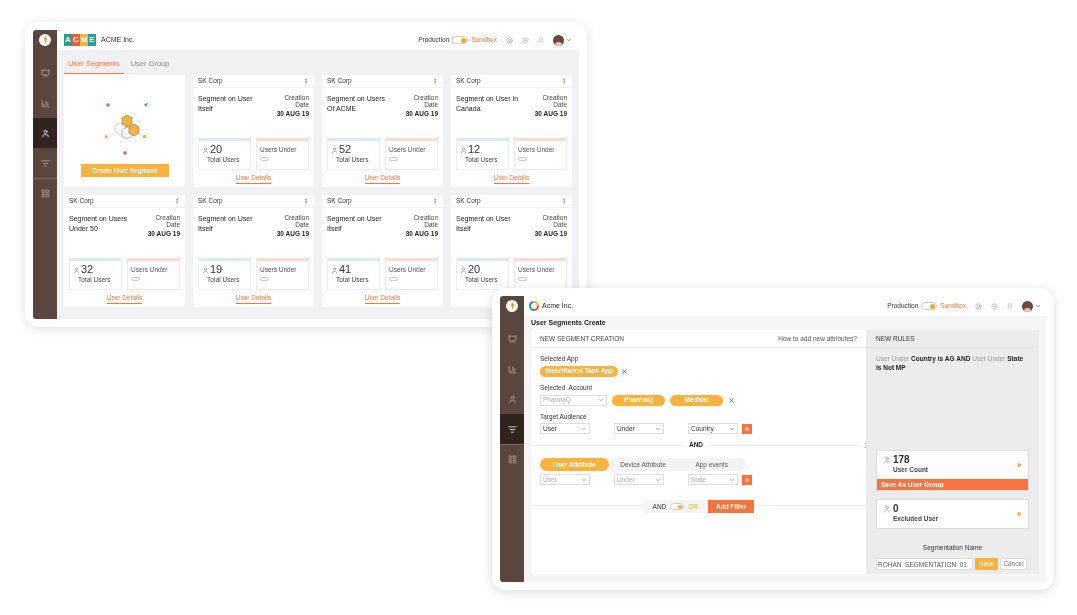  Describe the element at coordinates (84, 40) in the screenshot. I see `logo-letter-tile: M` at that location.